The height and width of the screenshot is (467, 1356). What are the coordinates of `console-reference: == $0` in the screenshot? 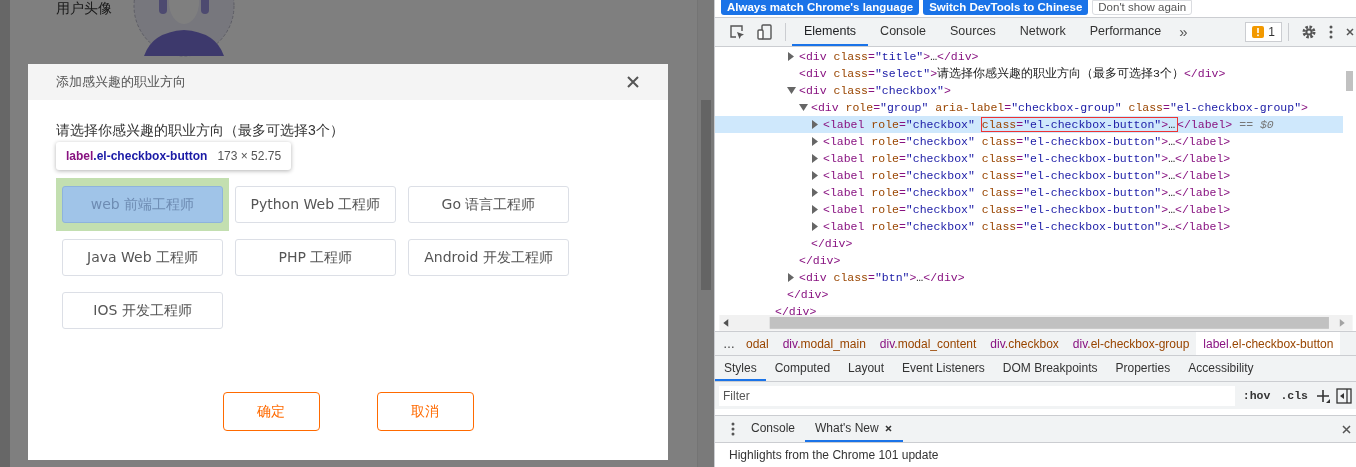 It's located at (1256, 124).